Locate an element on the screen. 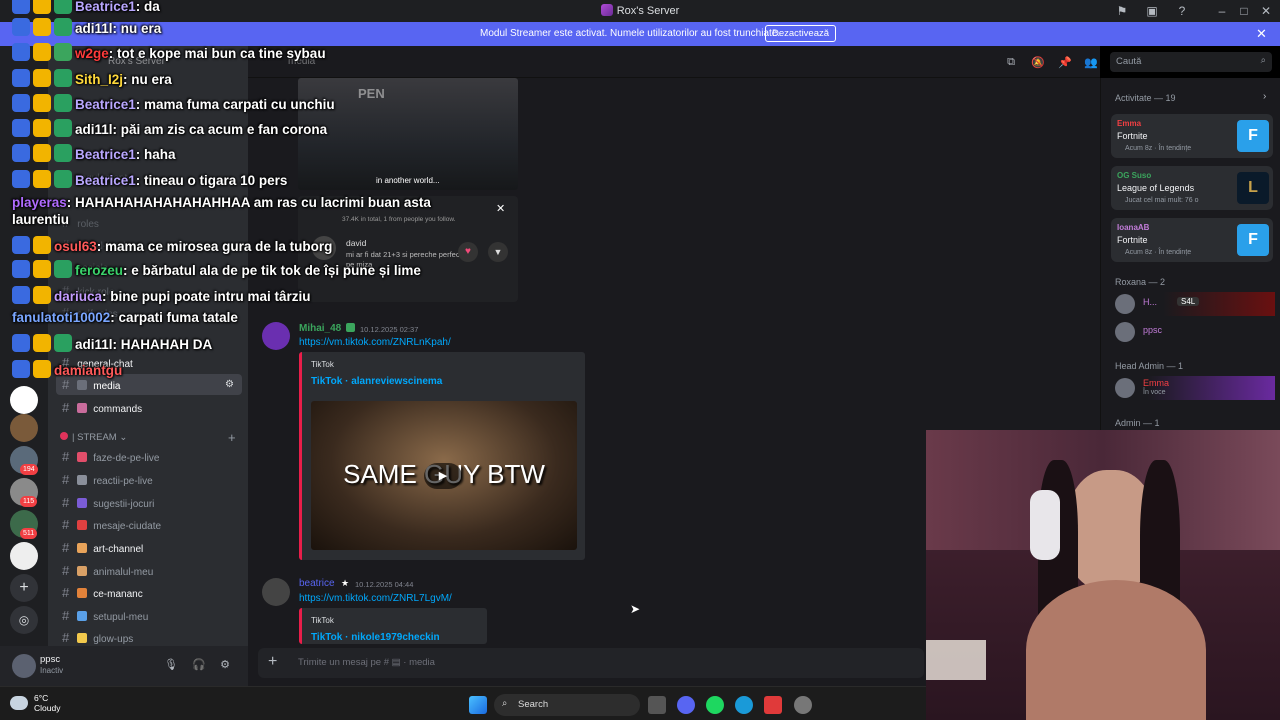 The width and height of the screenshot is (1280, 720). channel-roles: # roles is located at coordinates (149, 222).